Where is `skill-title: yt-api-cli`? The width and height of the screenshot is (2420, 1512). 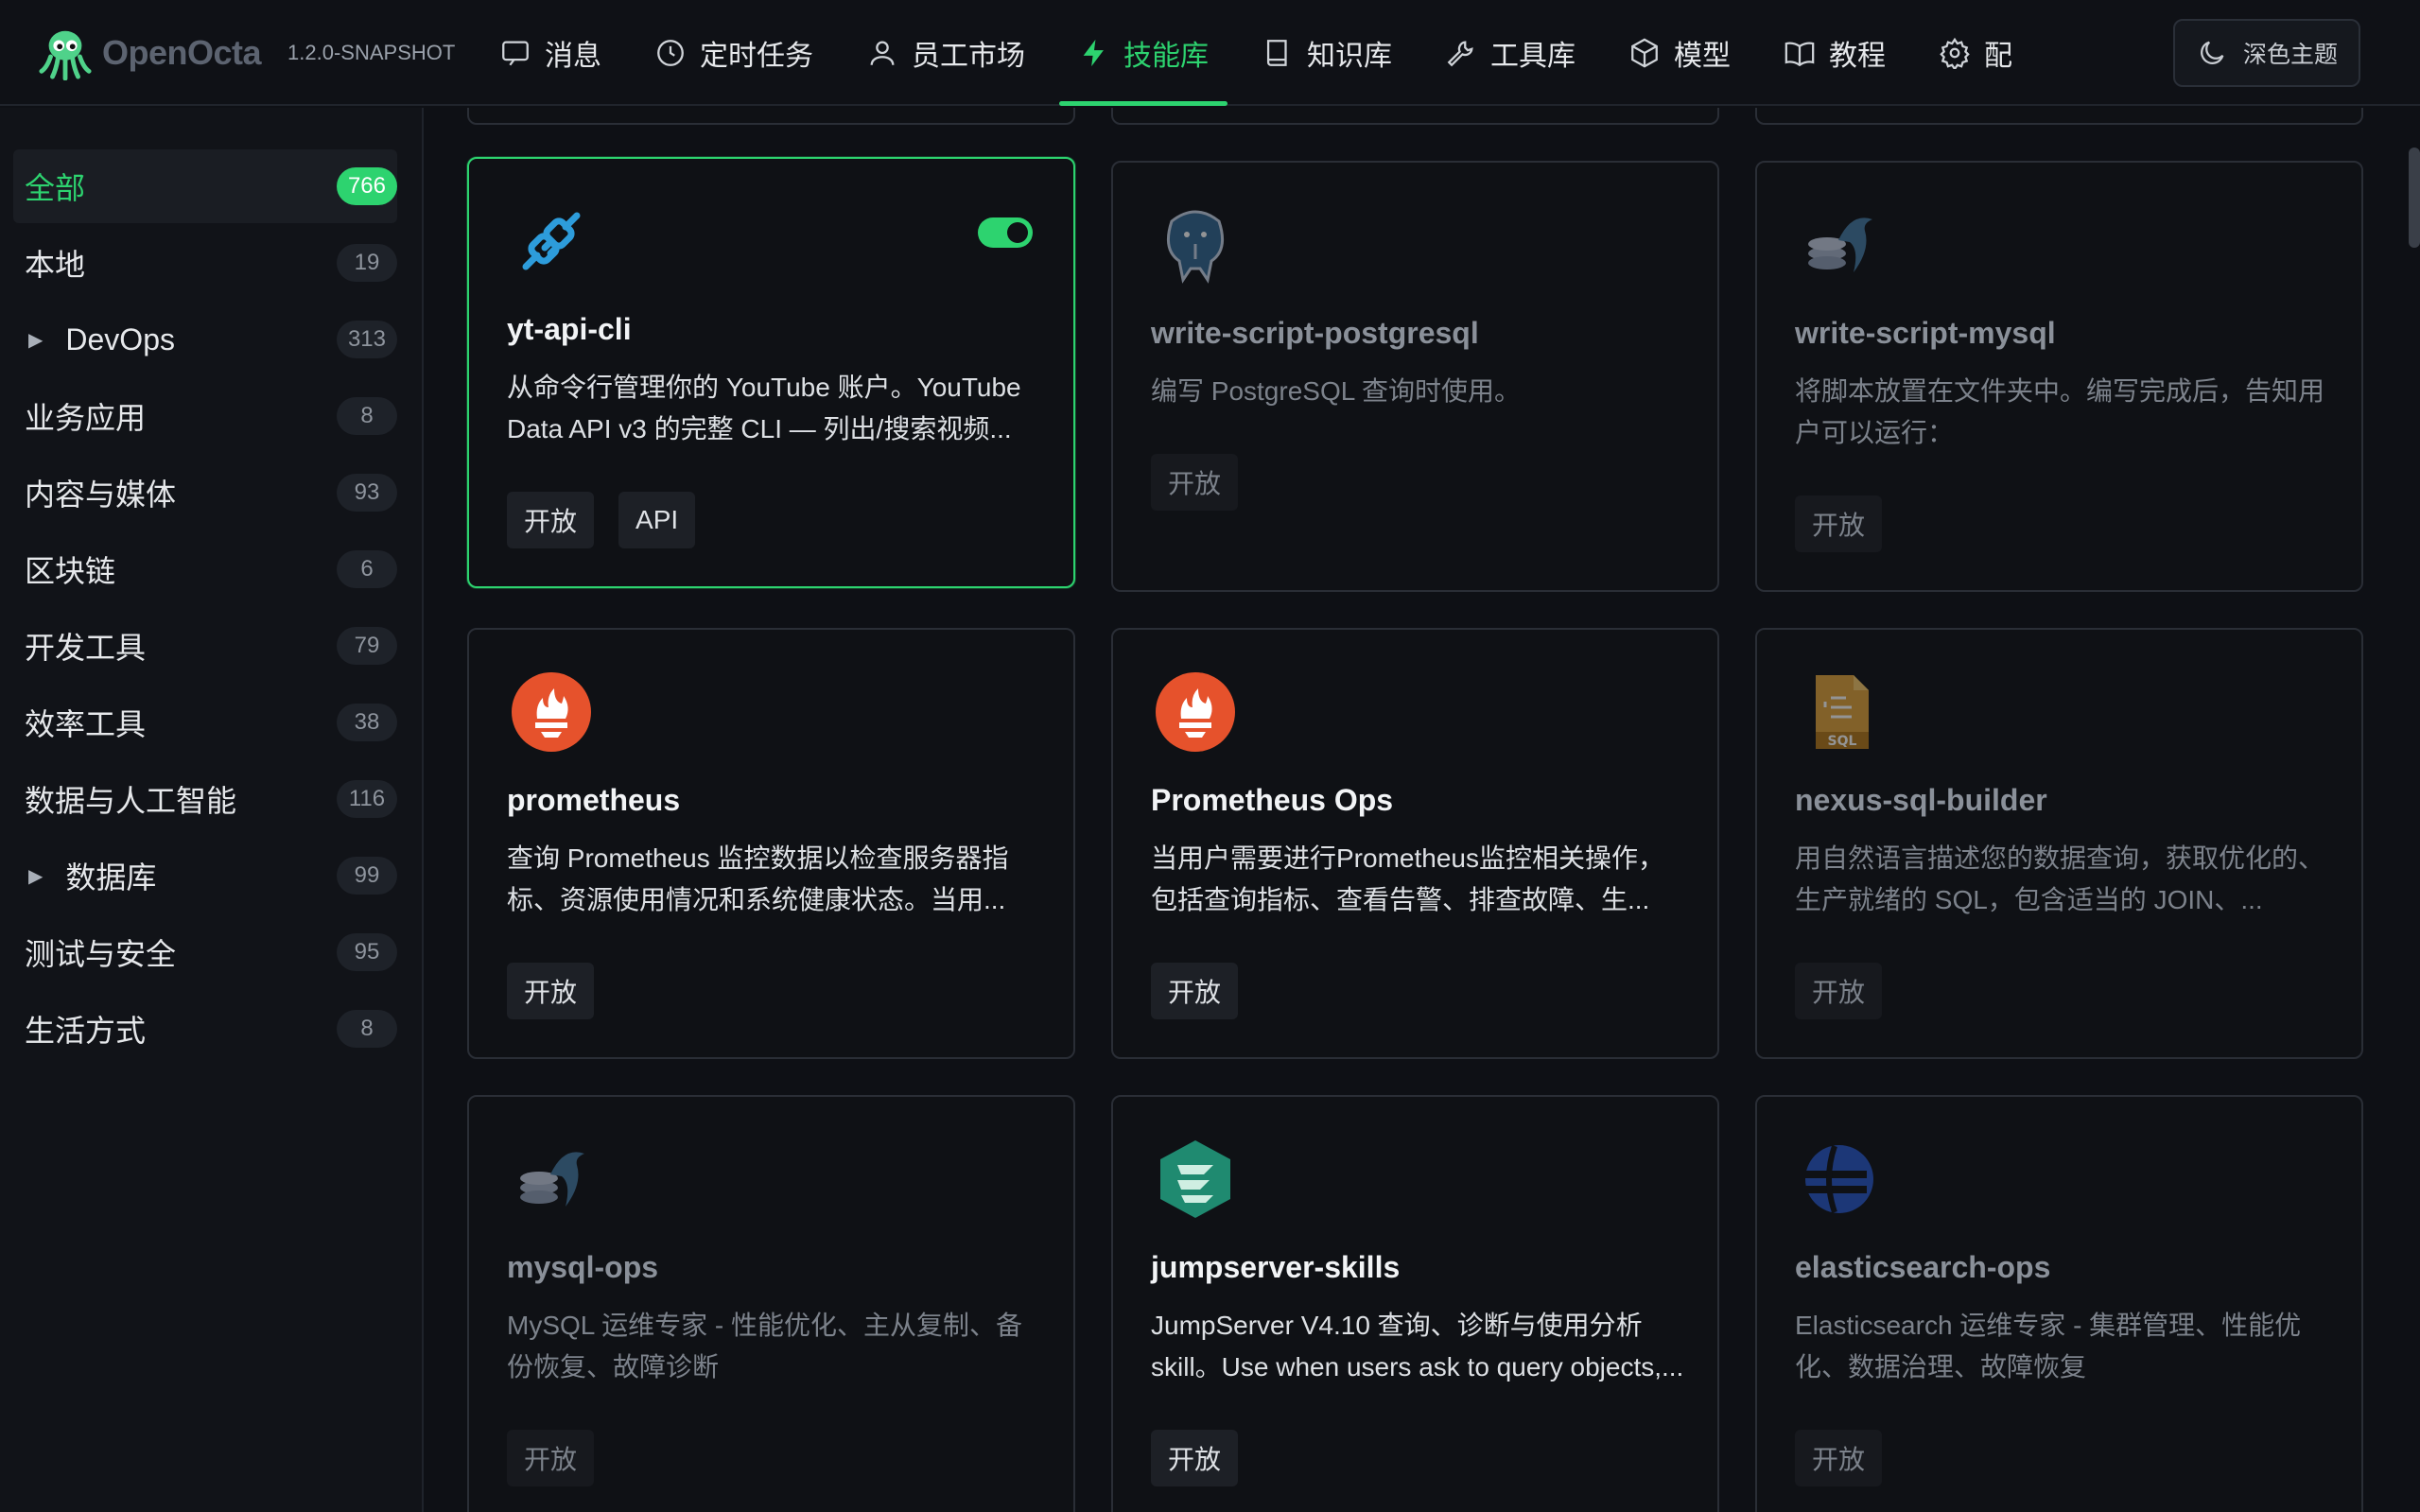 skill-title: yt-api-cli is located at coordinates (569, 329).